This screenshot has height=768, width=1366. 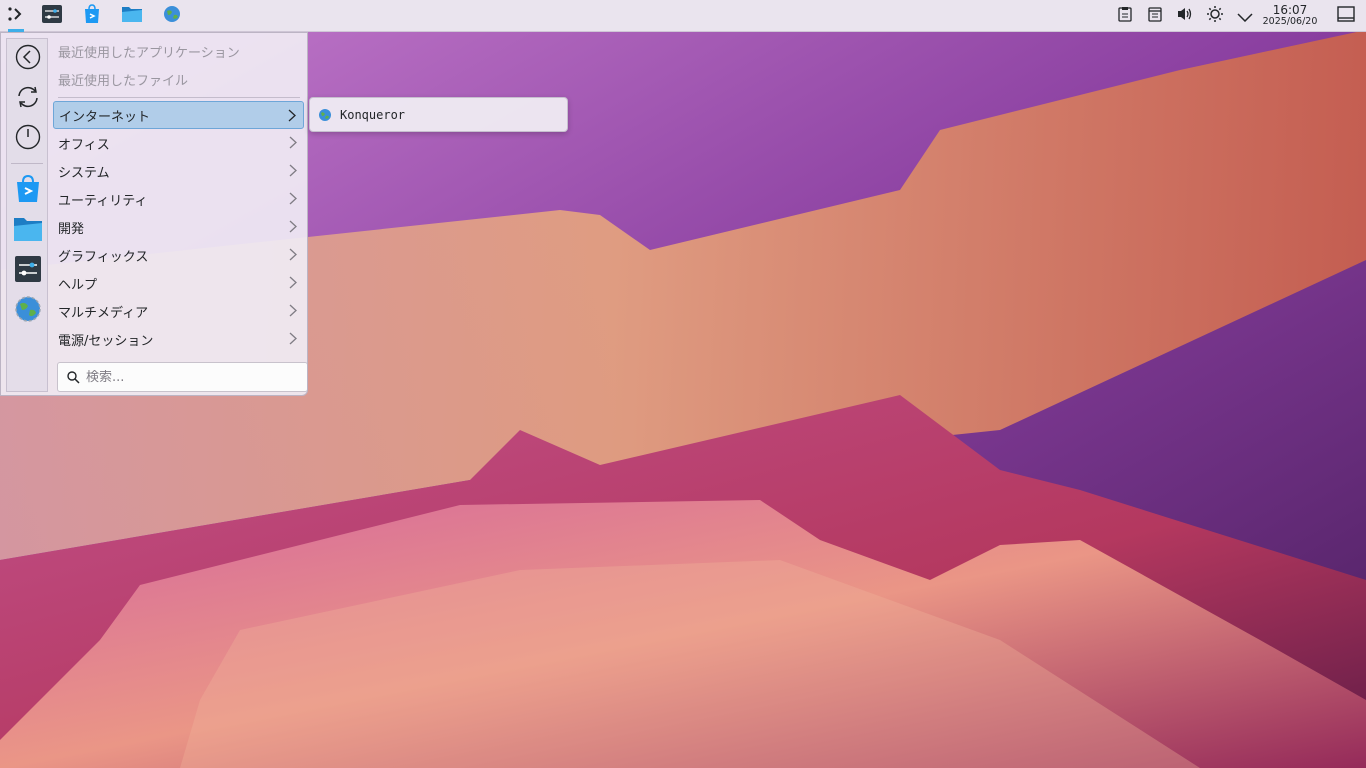 I want to click on brightness-icon, so click(x=1215, y=16).